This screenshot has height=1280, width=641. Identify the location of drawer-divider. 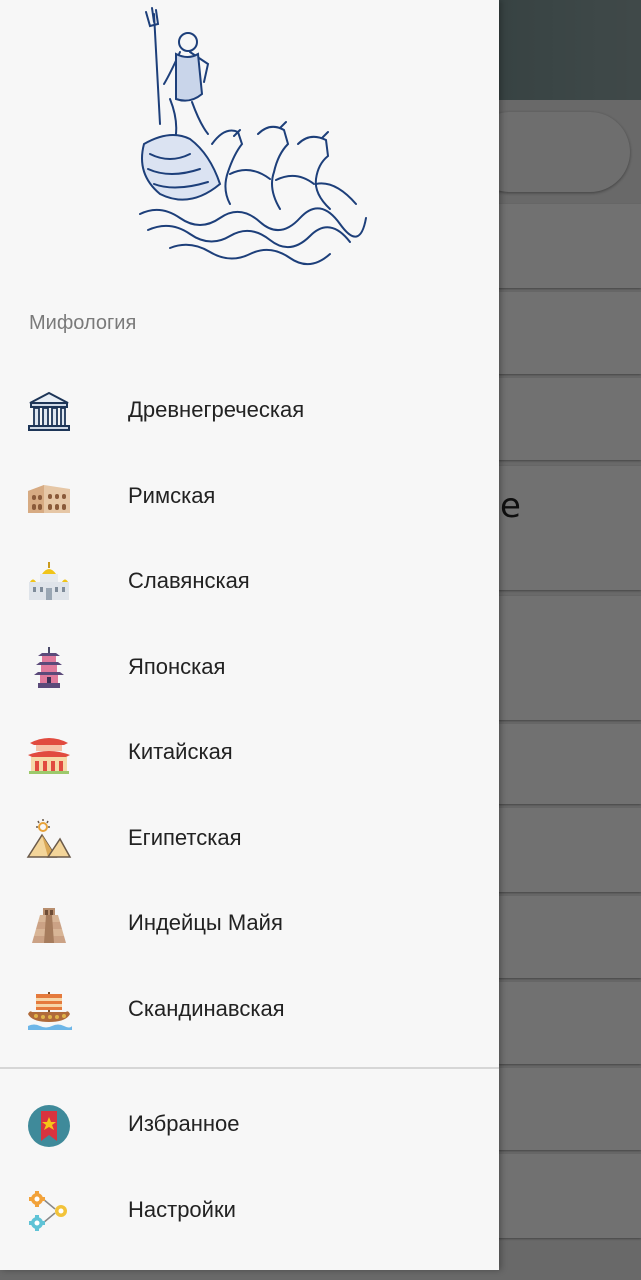
(249, 1068).